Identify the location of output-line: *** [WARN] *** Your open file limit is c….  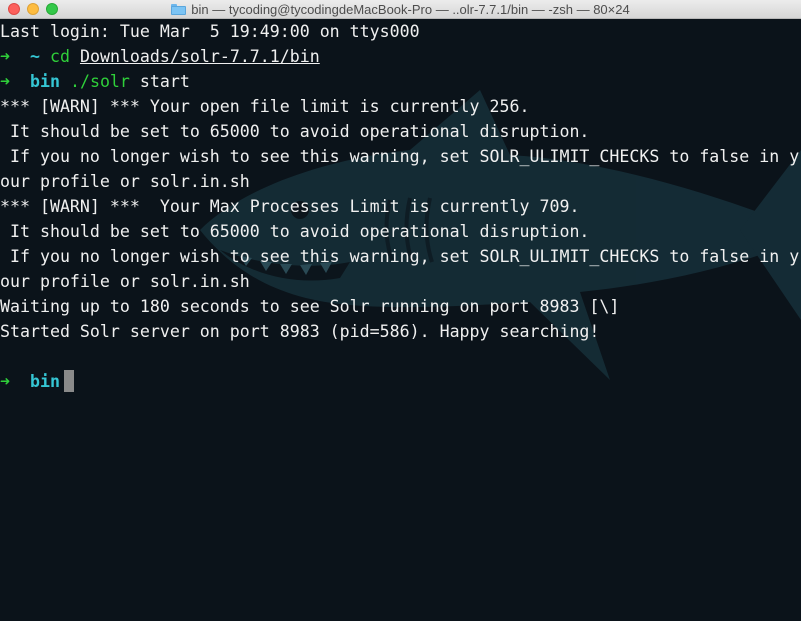
(265, 106).